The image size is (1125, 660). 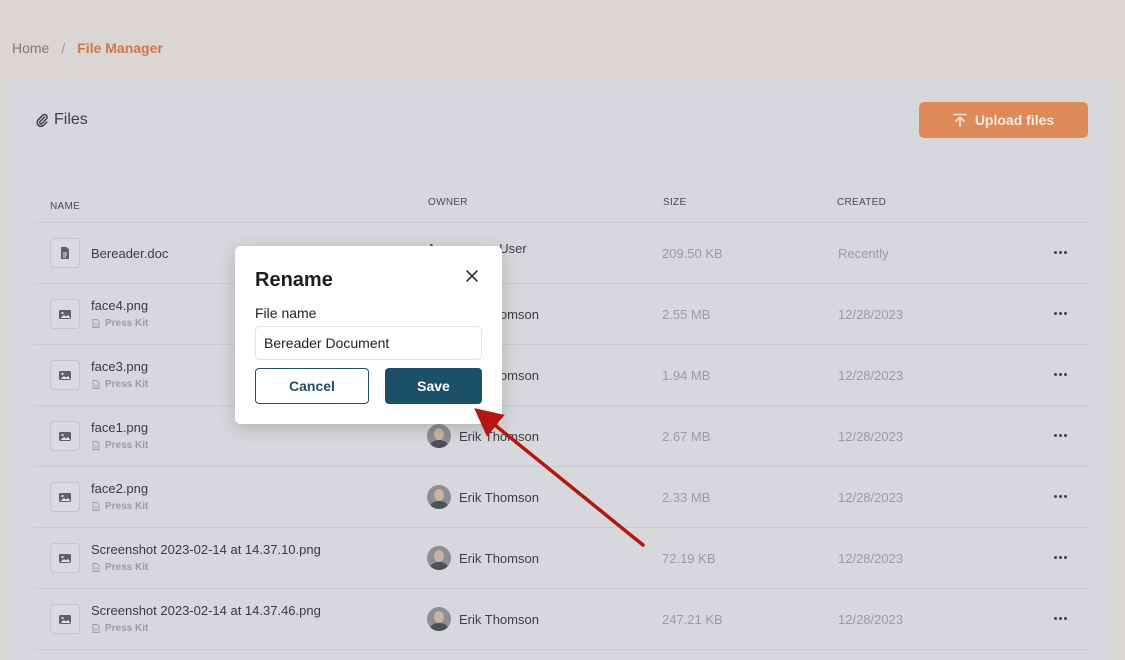 I want to click on file-name: face1.png, so click(x=119, y=427).